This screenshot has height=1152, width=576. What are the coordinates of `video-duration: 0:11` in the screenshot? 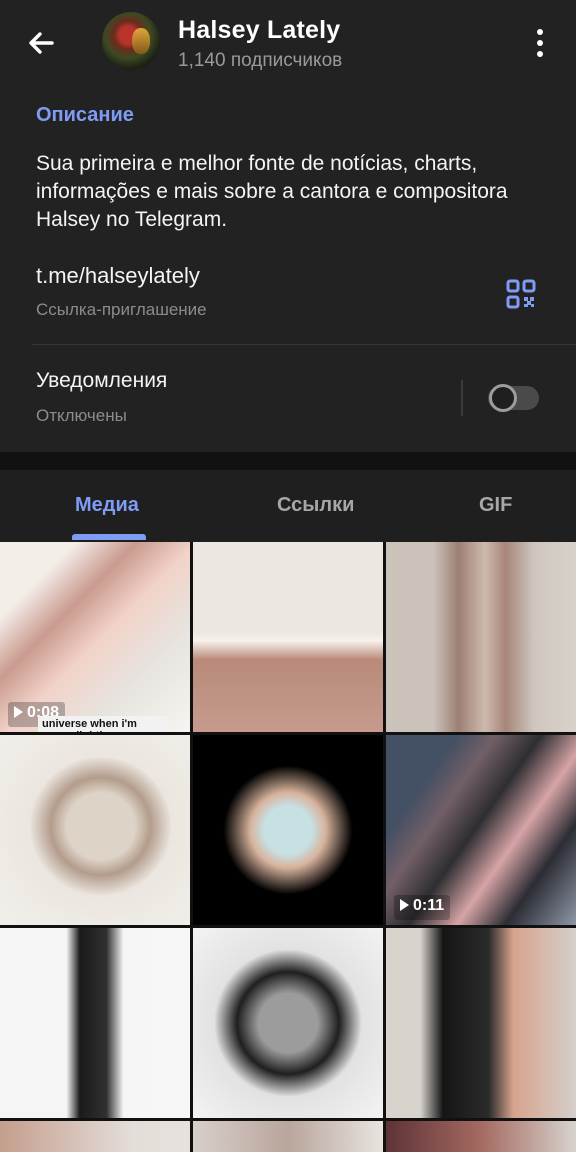 It's located at (429, 905).